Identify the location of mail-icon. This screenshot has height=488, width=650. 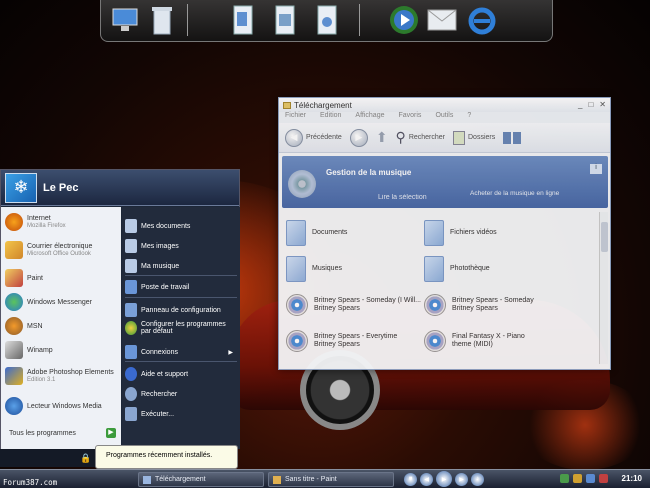
(442, 20).